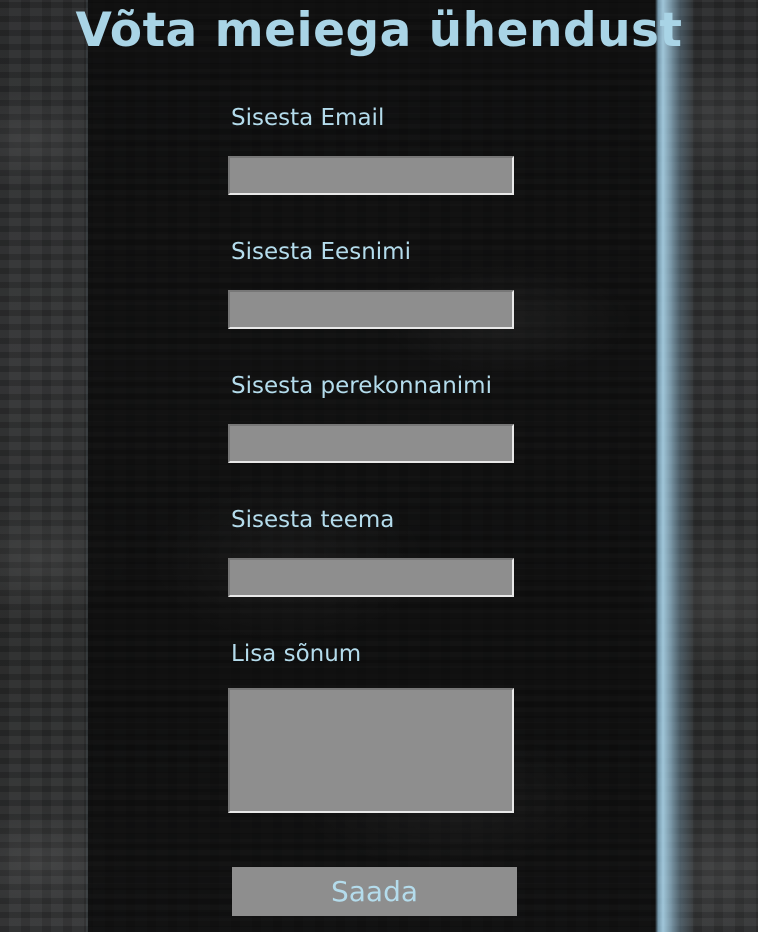 The image size is (758, 932). I want to click on panel-right-glow, so click(675, 466).